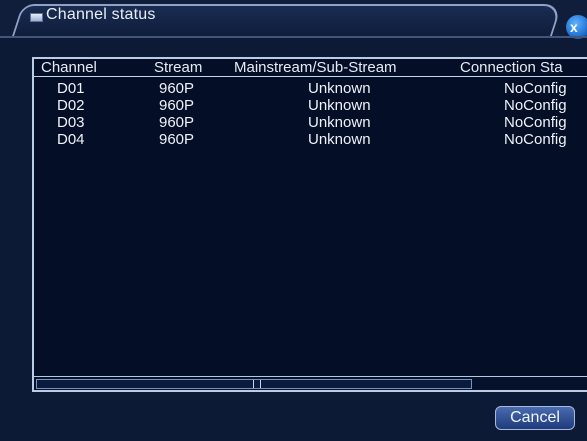  I want to click on window-title: Channel status, so click(101, 14).